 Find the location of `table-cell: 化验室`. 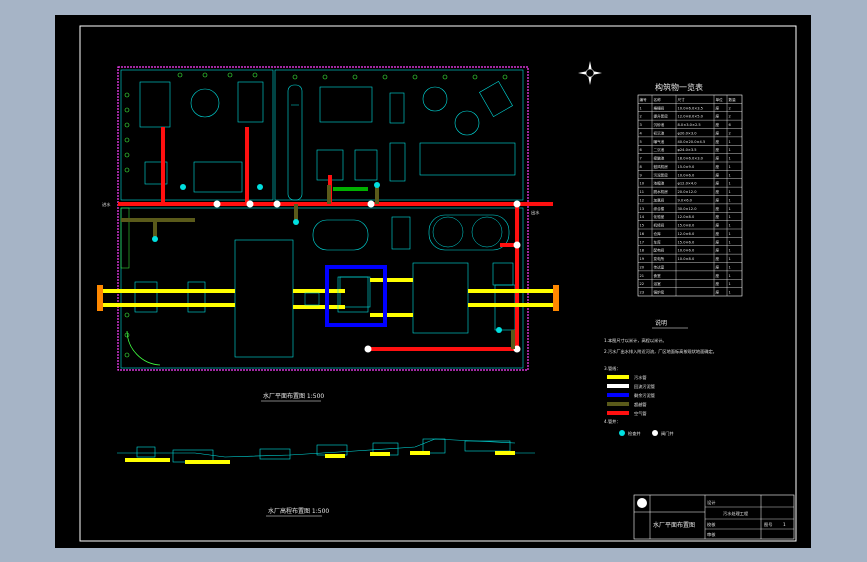

table-cell: 化验室 is located at coordinates (659, 216).